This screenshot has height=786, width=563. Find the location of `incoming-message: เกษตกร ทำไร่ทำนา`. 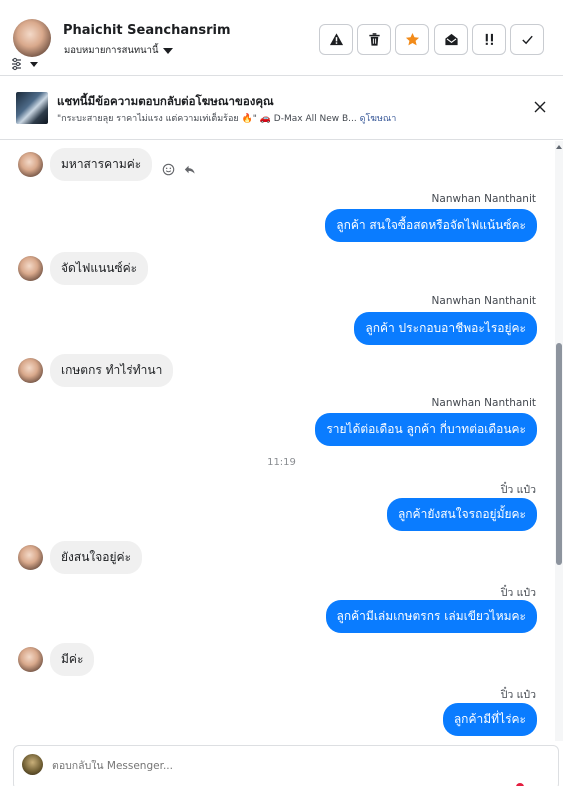

incoming-message: เกษตกร ทำไร่ทำนา is located at coordinates (96, 370).